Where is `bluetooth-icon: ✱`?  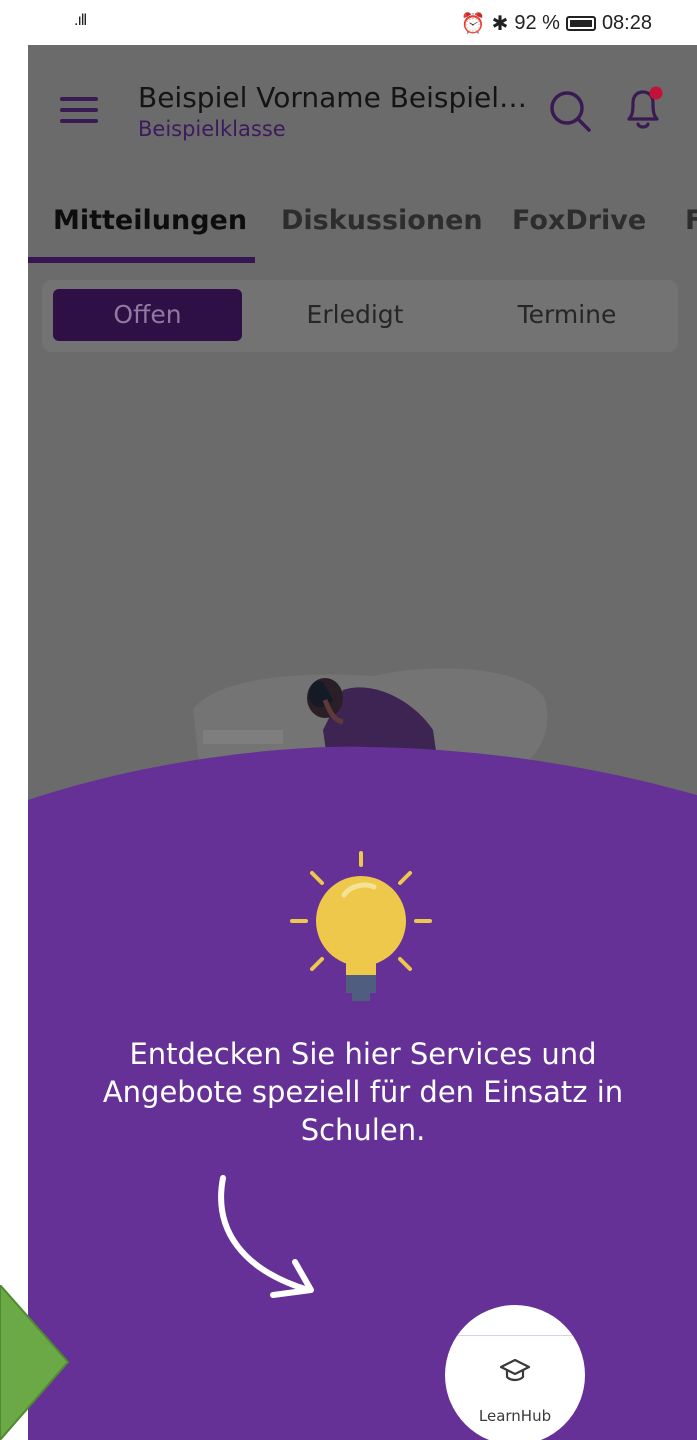
bluetooth-icon: ✱ is located at coordinates (500, 24).